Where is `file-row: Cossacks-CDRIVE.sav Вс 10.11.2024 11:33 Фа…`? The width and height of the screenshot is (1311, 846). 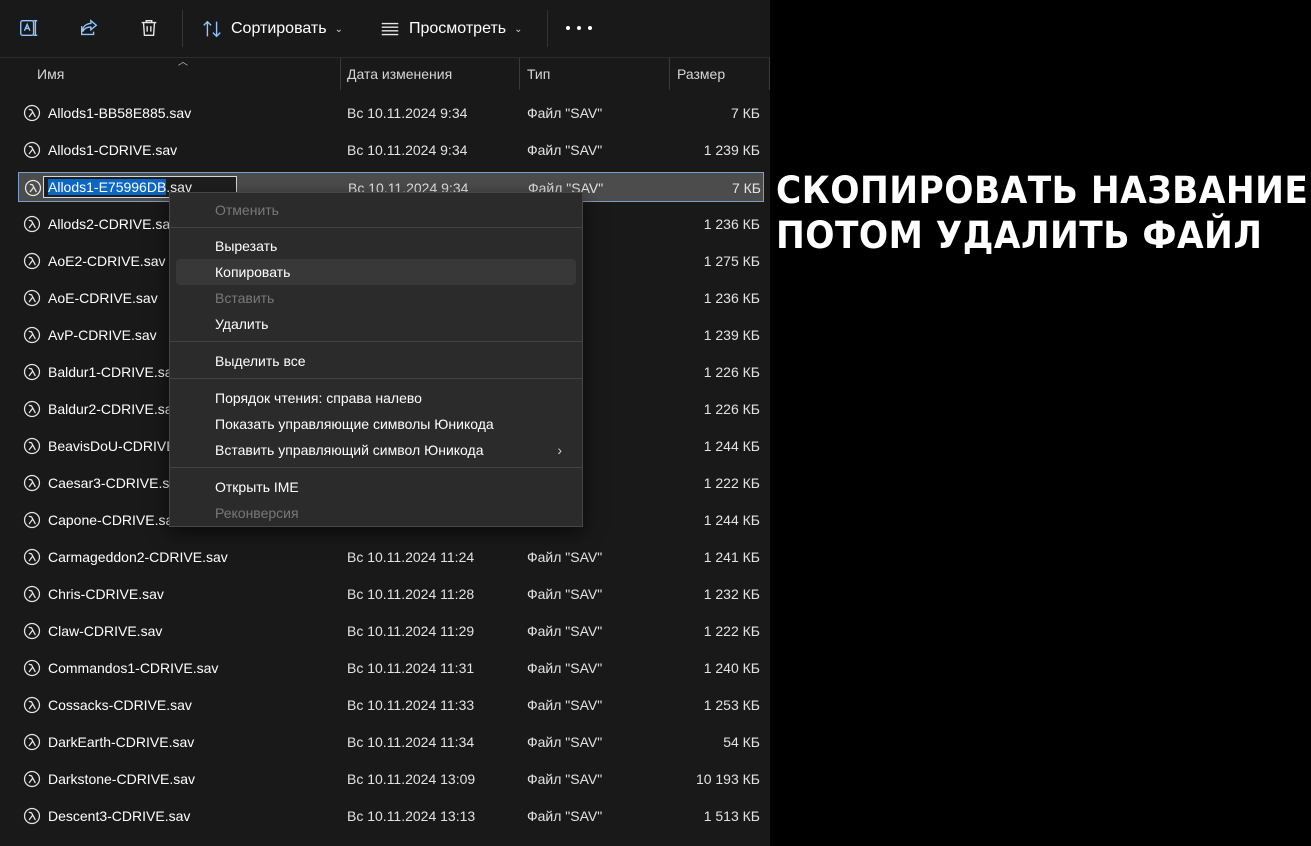
file-row: Cossacks-CDRIVE.sav Вс 10.11.2024 11:33 Фа… is located at coordinates (391, 705).